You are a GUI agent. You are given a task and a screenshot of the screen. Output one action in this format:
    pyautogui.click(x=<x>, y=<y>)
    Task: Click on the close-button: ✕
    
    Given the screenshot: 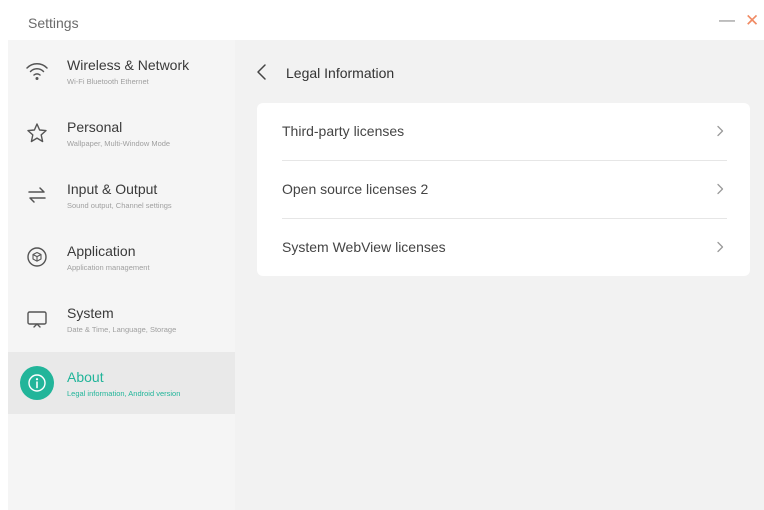 What is the action you would take?
    pyautogui.click(x=752, y=20)
    